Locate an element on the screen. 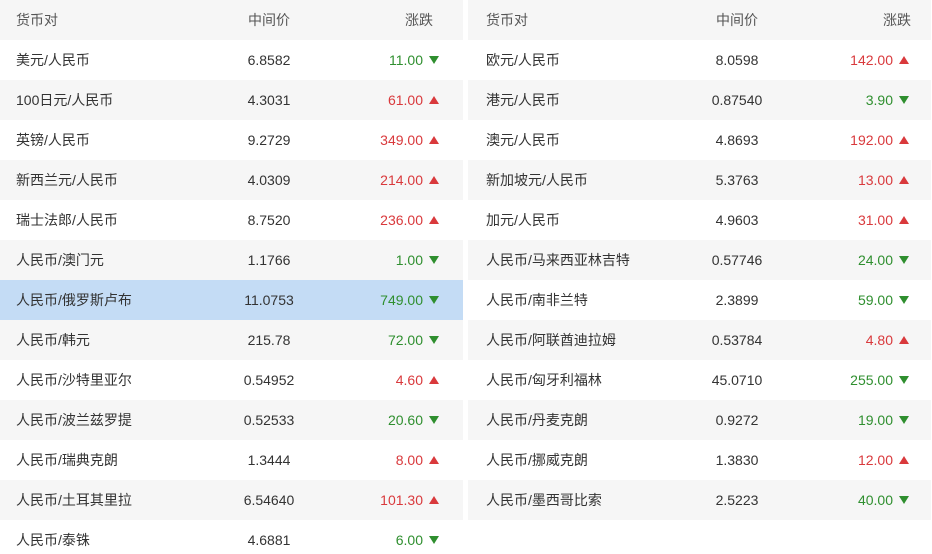 The width and height of the screenshot is (932, 554). change-cell: 13.00 is located at coordinates (883, 180).